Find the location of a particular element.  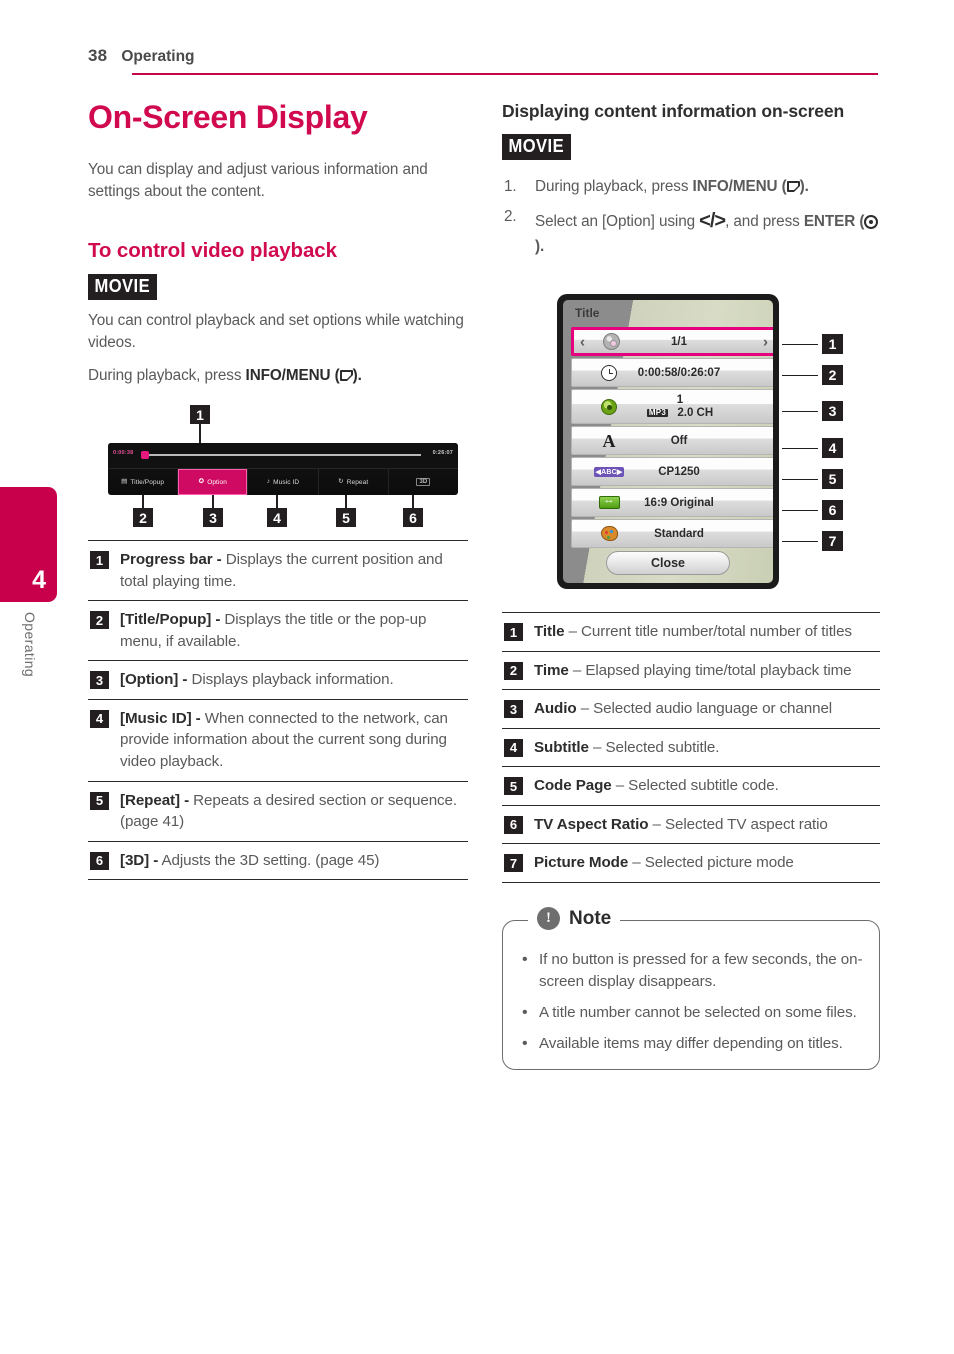

figure-callout-2: 2 is located at coordinates (143, 517).